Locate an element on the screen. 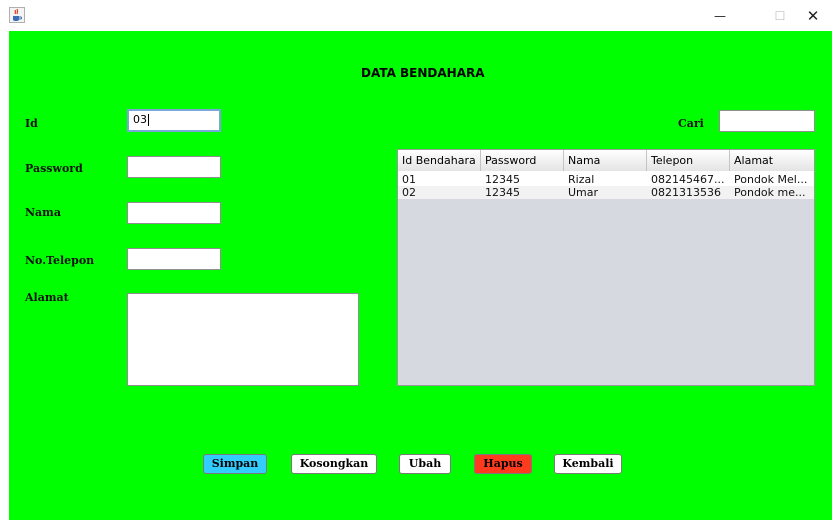 The image size is (832, 520). maximize-button: ☐ is located at coordinates (780, 16).